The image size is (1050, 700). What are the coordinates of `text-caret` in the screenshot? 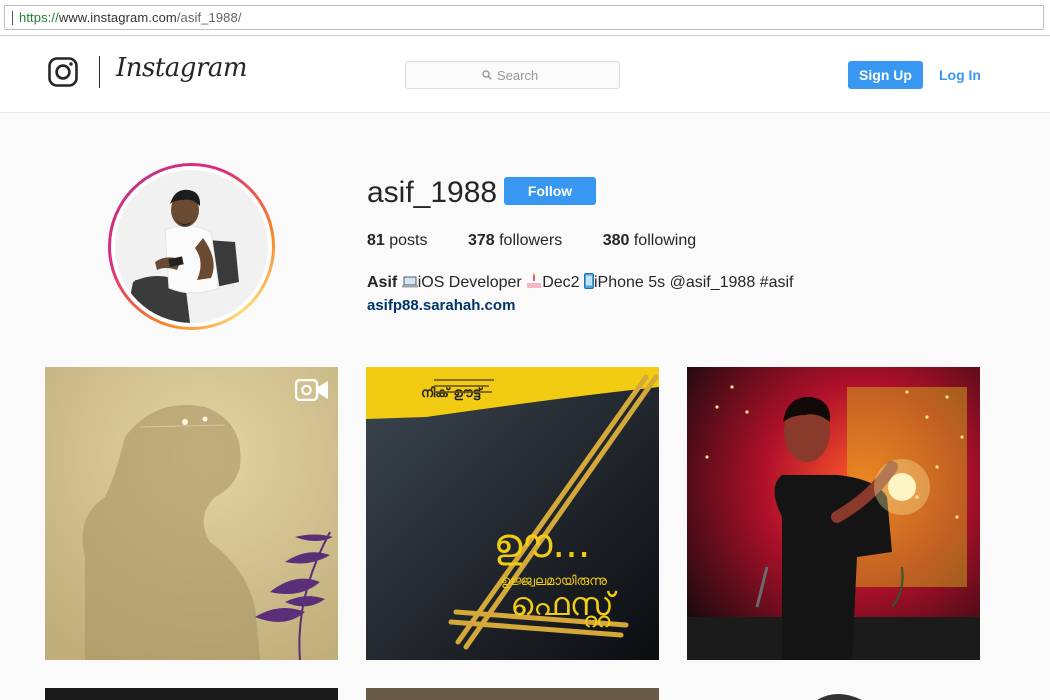 It's located at (12, 18).